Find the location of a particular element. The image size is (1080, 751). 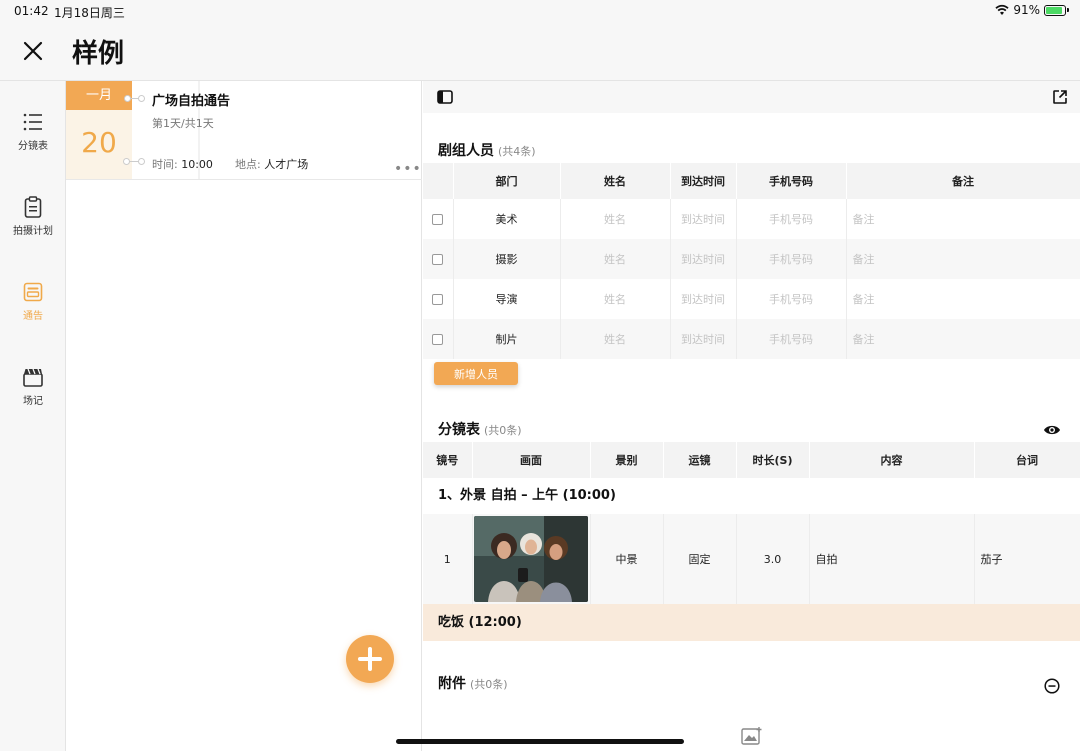

shots-title: 分镜表 (共0条) is located at coordinates (480, 429).